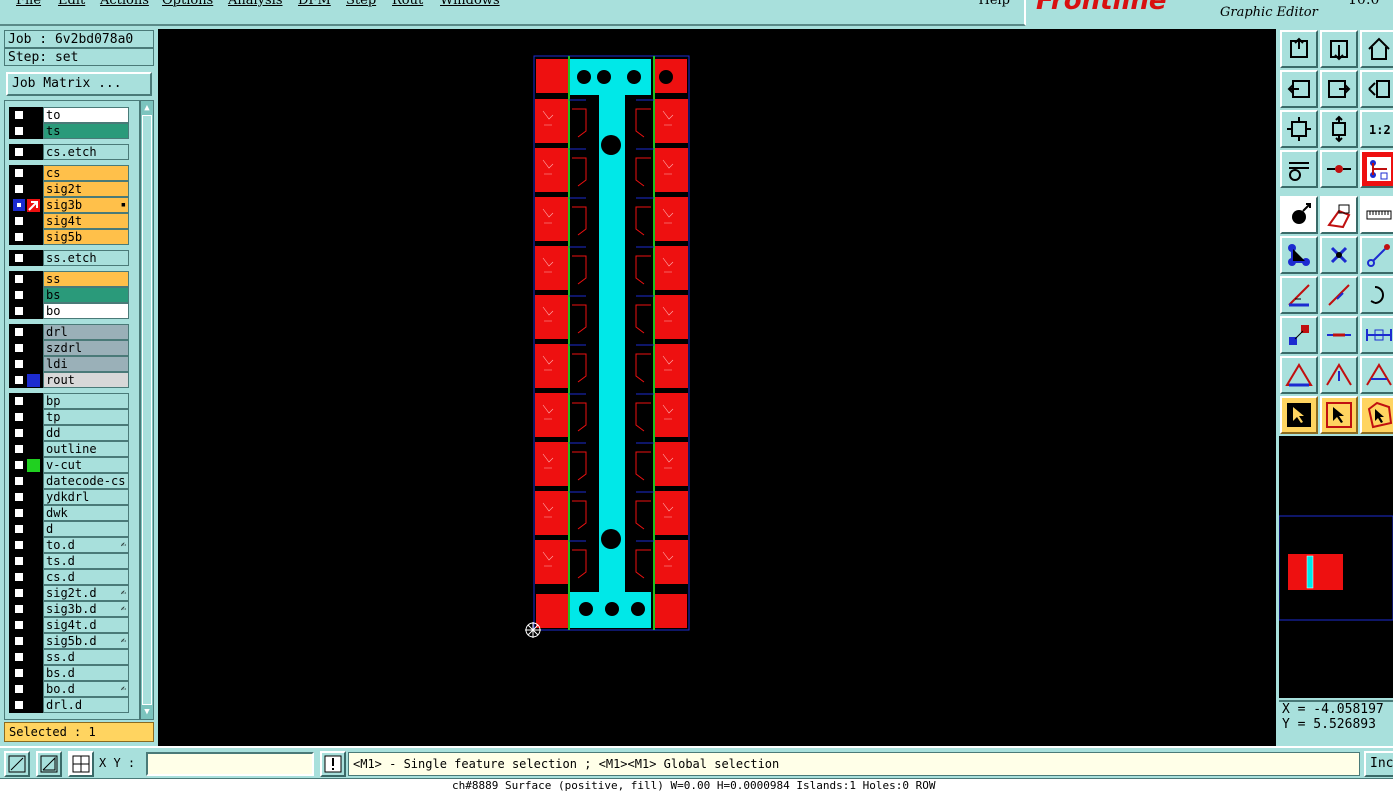  I want to click on probe-button, so click(1339, 169).